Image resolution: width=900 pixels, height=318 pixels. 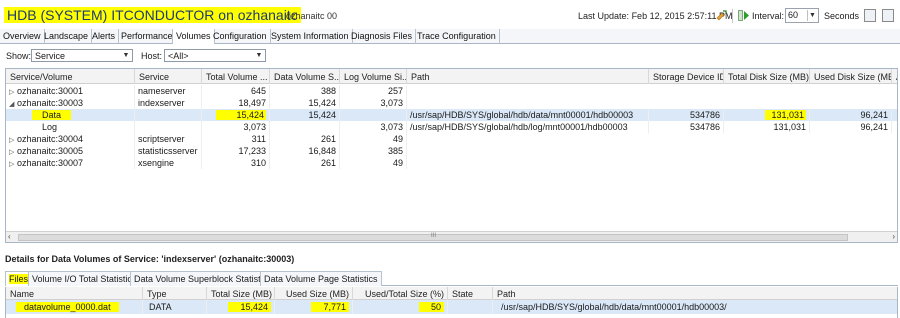 What do you see at coordinates (70, 103) in the screenshot?
I see `service-volume-cell: ◢ ozhanaitc:30003` at bounding box center [70, 103].